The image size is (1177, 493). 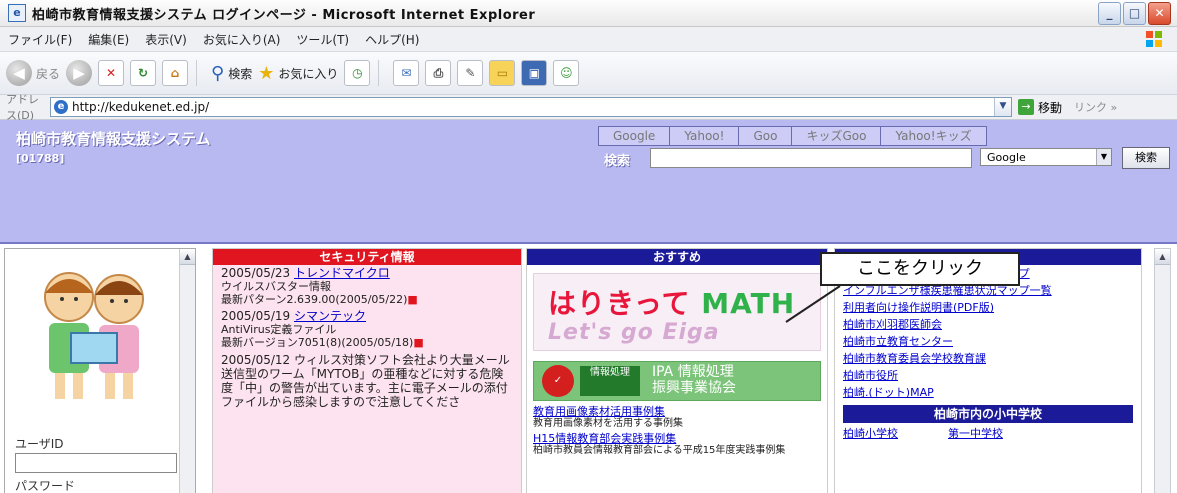 I want to click on click-here-callout: ここをクリック, so click(x=920, y=269).